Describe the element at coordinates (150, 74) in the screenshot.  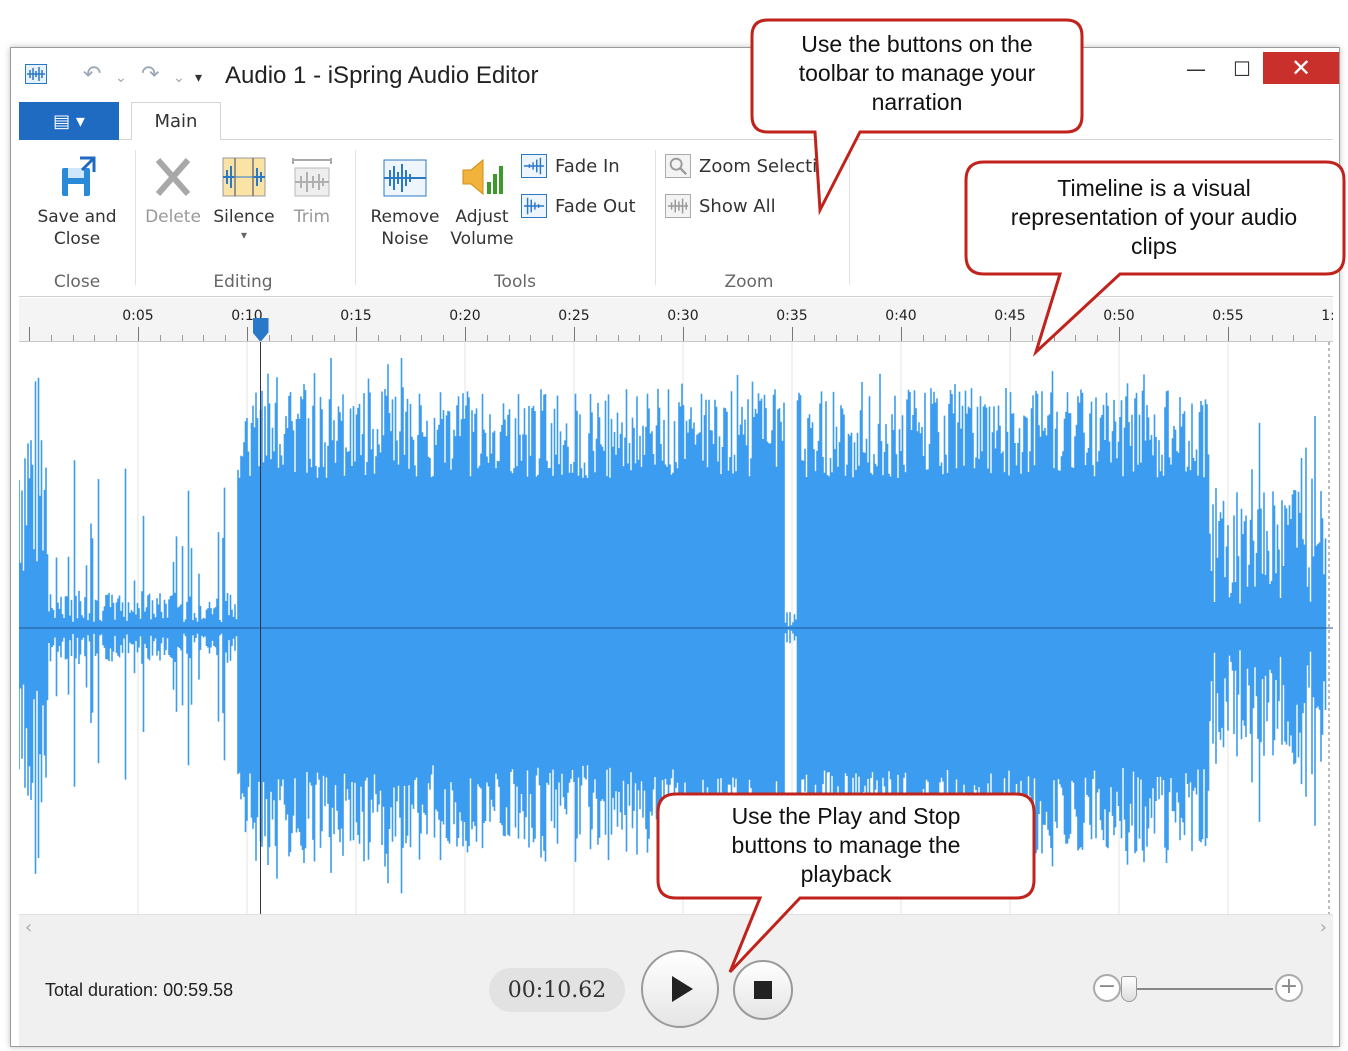
I see `redo-icon: ↷` at that location.